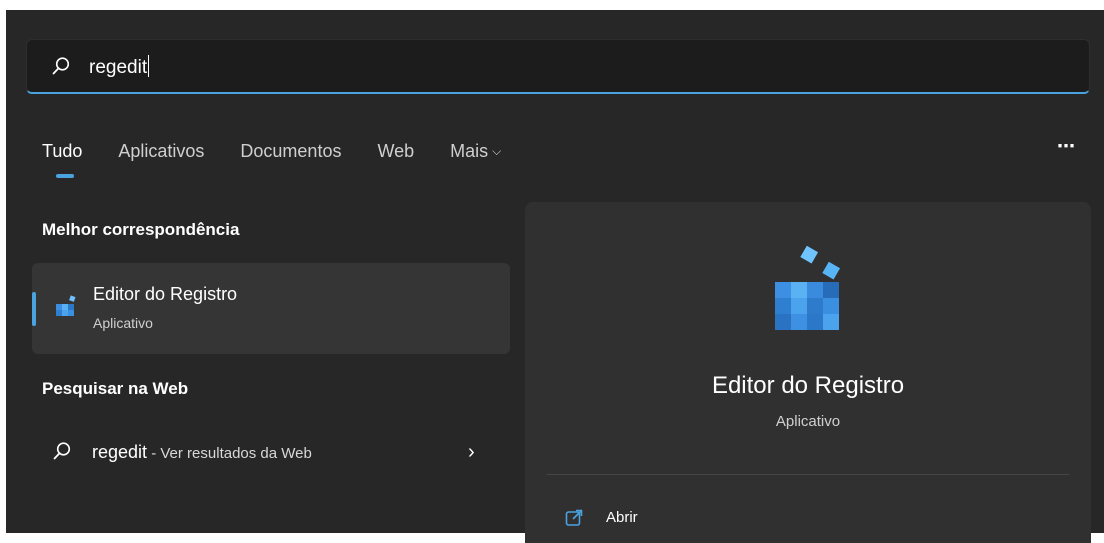 The height and width of the screenshot is (543, 1104). I want to click on text-caret, so click(149, 66).